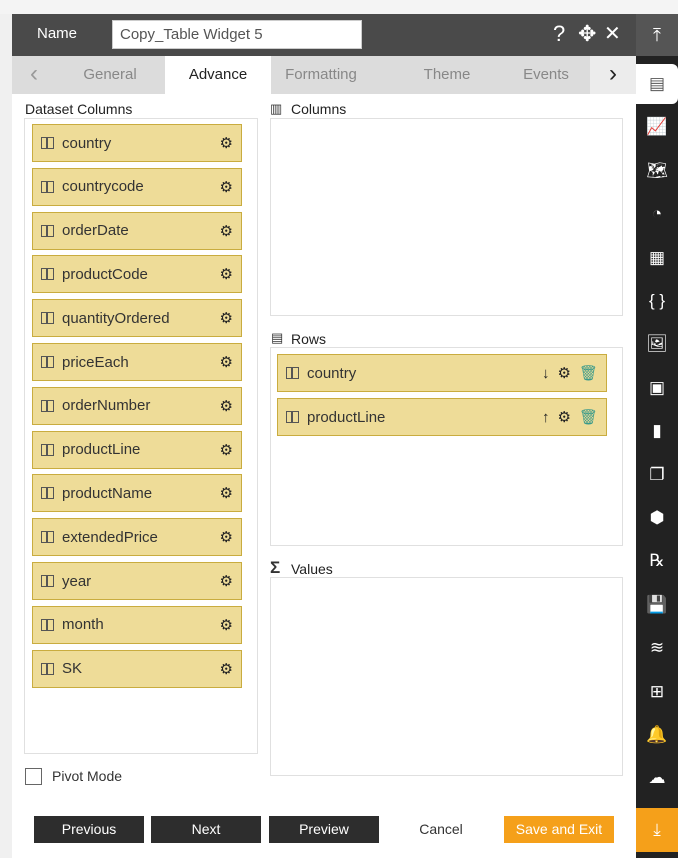  Describe the element at coordinates (657, 735) in the screenshot. I see `alert-icon: 🔔` at that location.